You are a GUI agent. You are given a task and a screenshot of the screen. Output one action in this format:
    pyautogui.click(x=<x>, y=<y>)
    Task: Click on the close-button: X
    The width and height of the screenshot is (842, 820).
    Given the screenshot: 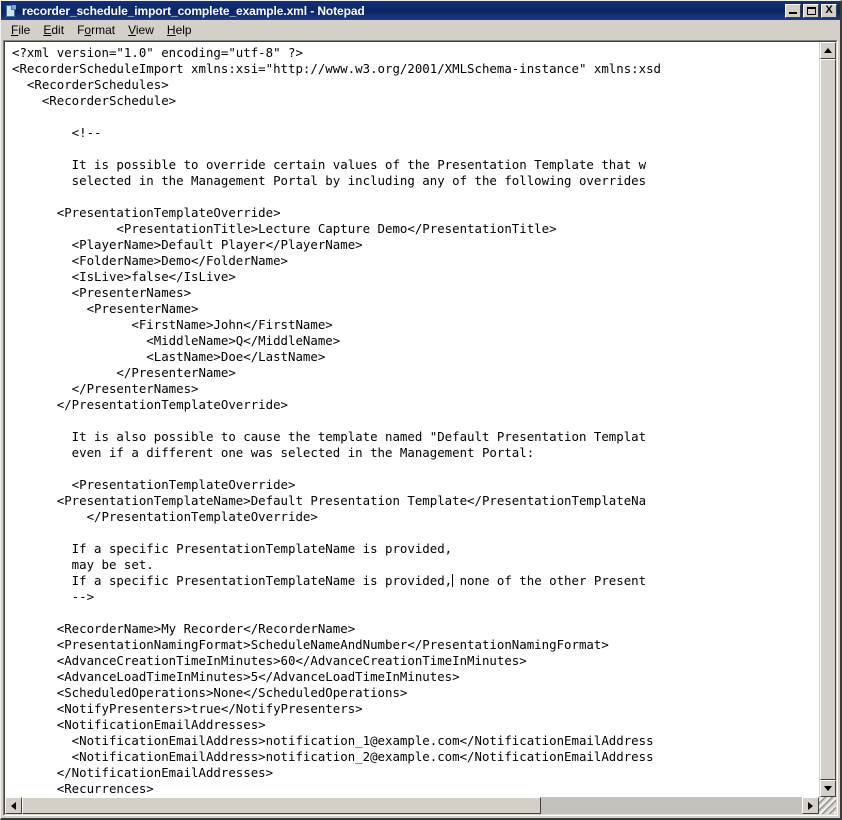 What is the action you would take?
    pyautogui.click(x=829, y=10)
    